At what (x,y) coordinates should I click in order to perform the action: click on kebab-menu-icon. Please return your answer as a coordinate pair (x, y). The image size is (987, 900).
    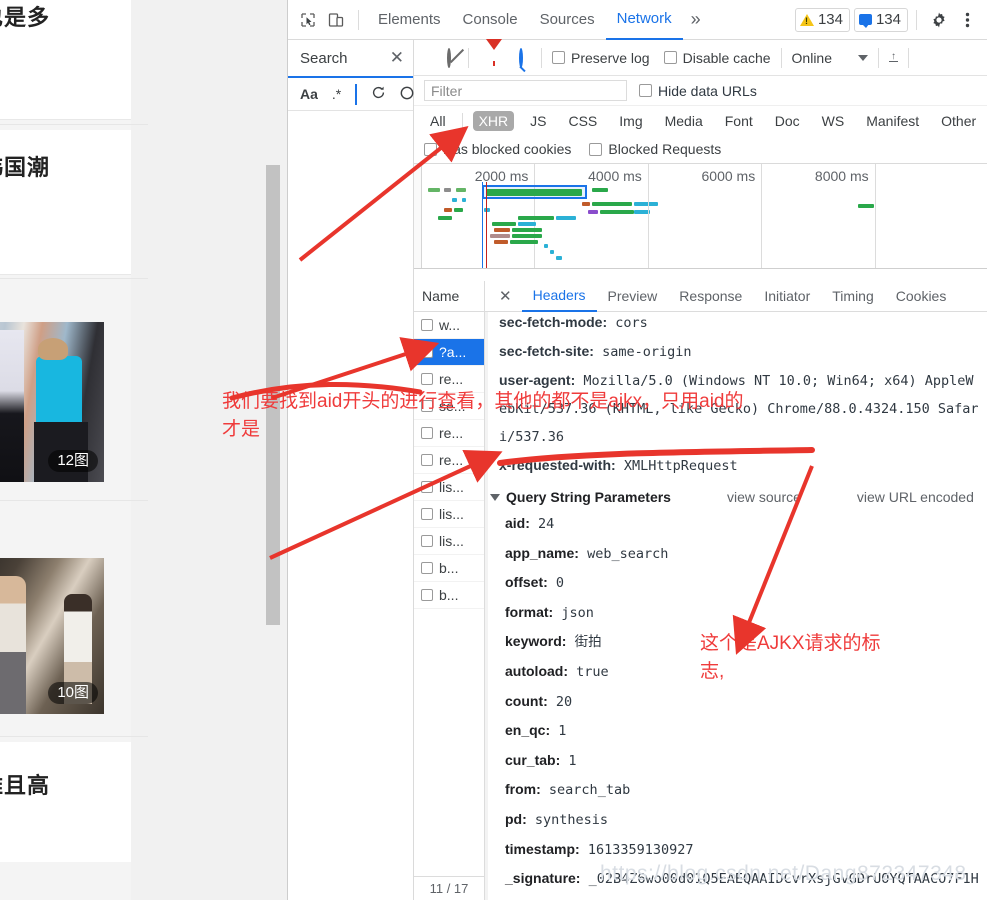
    Looking at the image, I should click on (967, 20).